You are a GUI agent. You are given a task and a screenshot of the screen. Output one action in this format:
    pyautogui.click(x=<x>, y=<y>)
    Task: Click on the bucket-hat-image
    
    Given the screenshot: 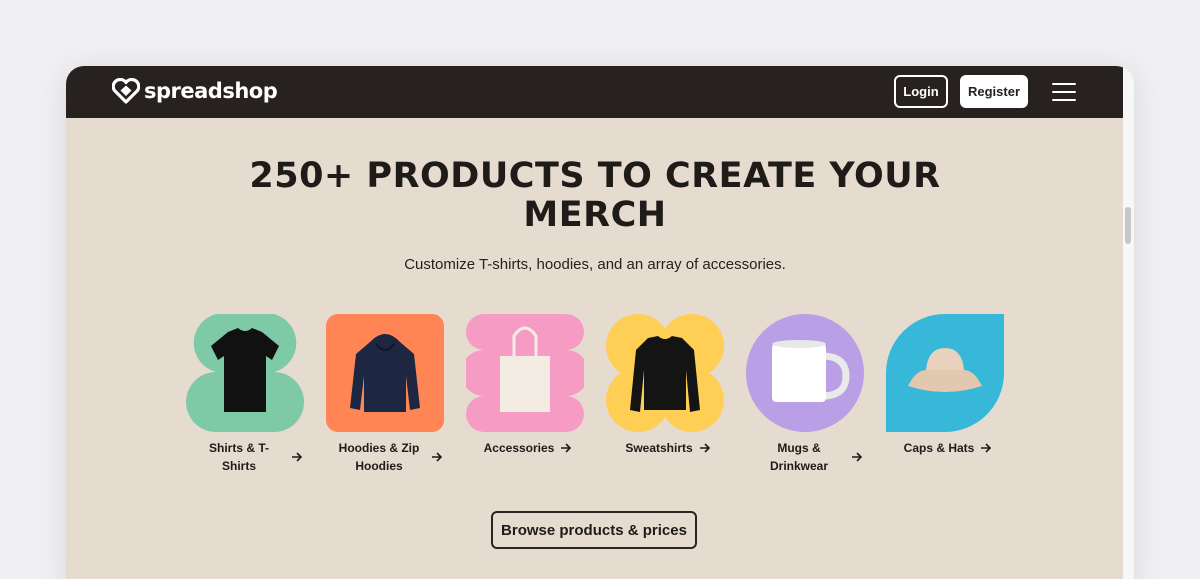 What is the action you would take?
    pyautogui.click(x=945, y=373)
    